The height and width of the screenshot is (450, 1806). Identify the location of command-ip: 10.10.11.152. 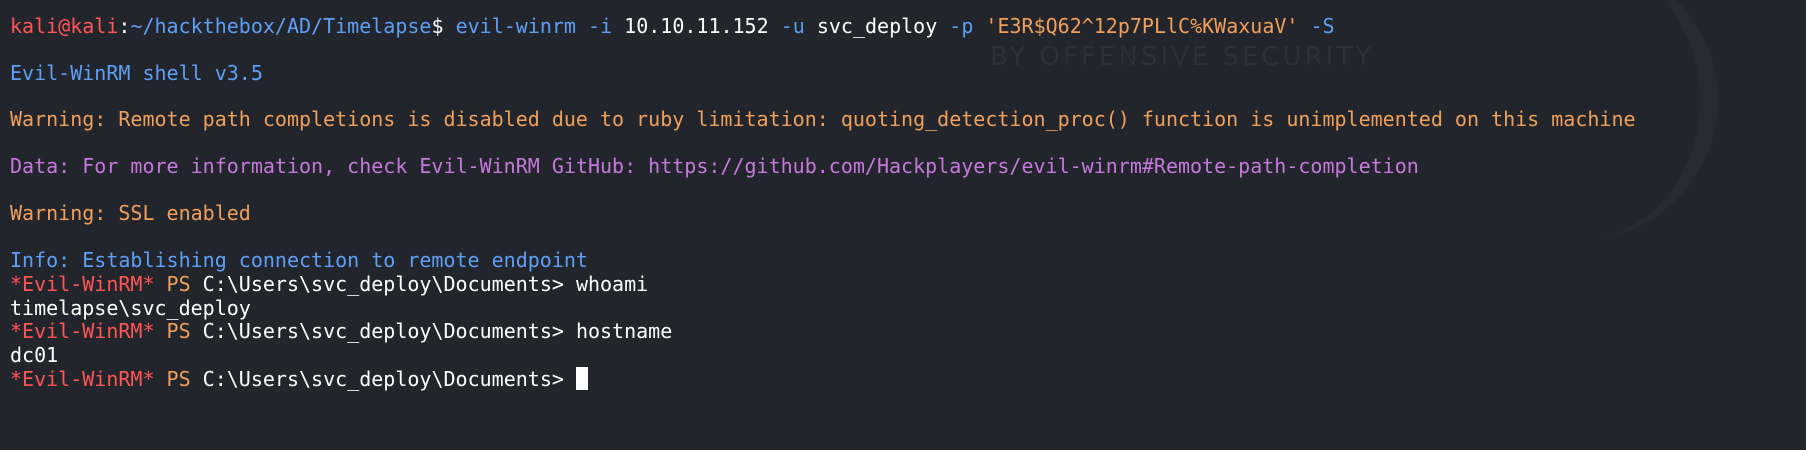
(690, 26).